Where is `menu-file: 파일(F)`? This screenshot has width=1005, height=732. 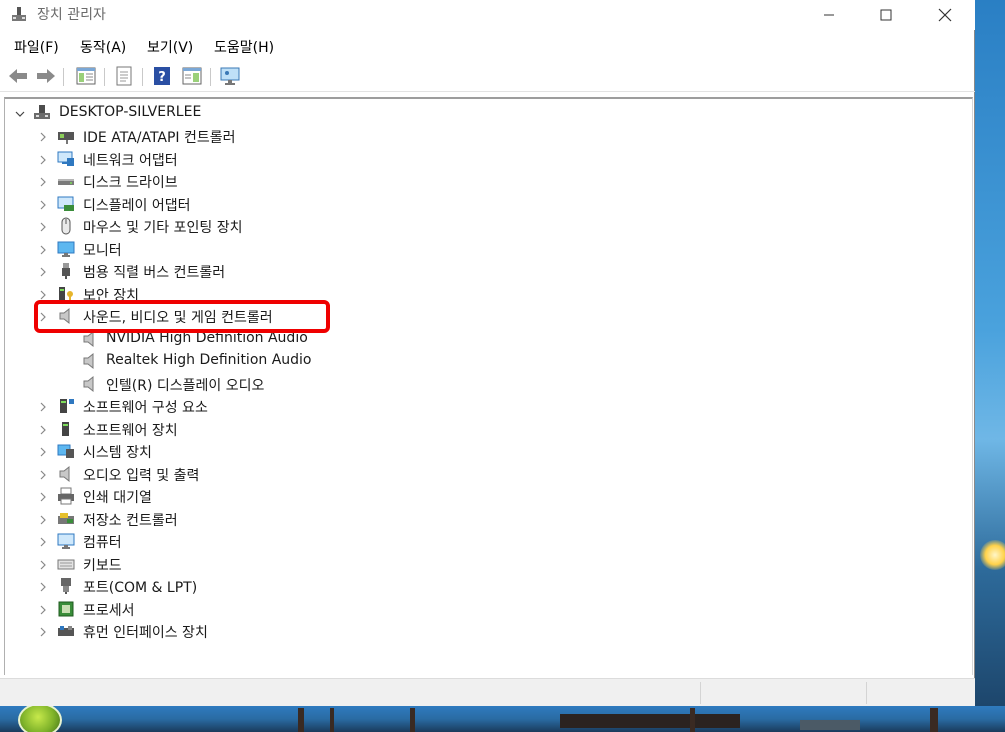 menu-file: 파일(F) is located at coordinates (36, 47).